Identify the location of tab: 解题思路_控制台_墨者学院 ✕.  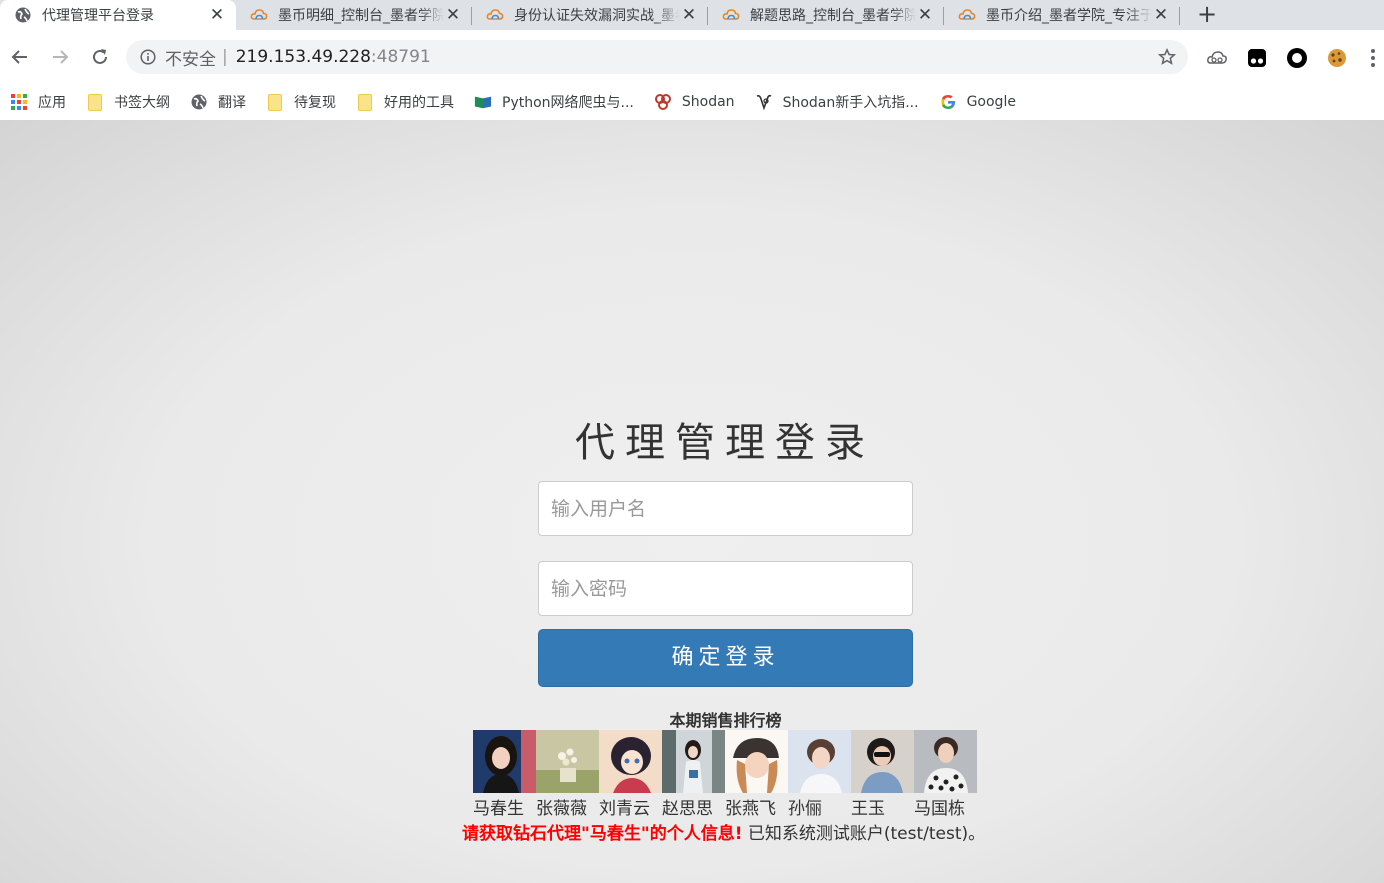
(826, 15).